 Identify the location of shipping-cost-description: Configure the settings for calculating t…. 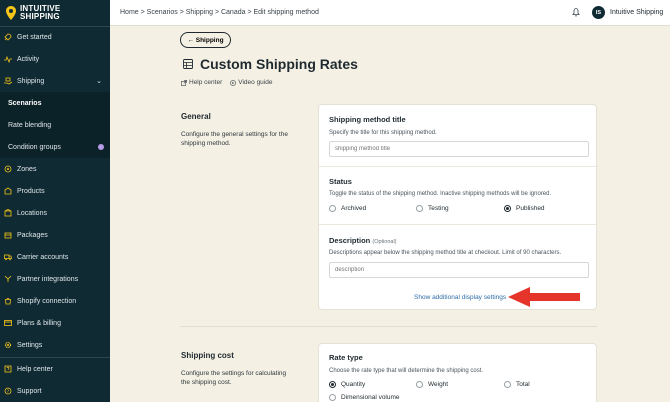
(234, 378).